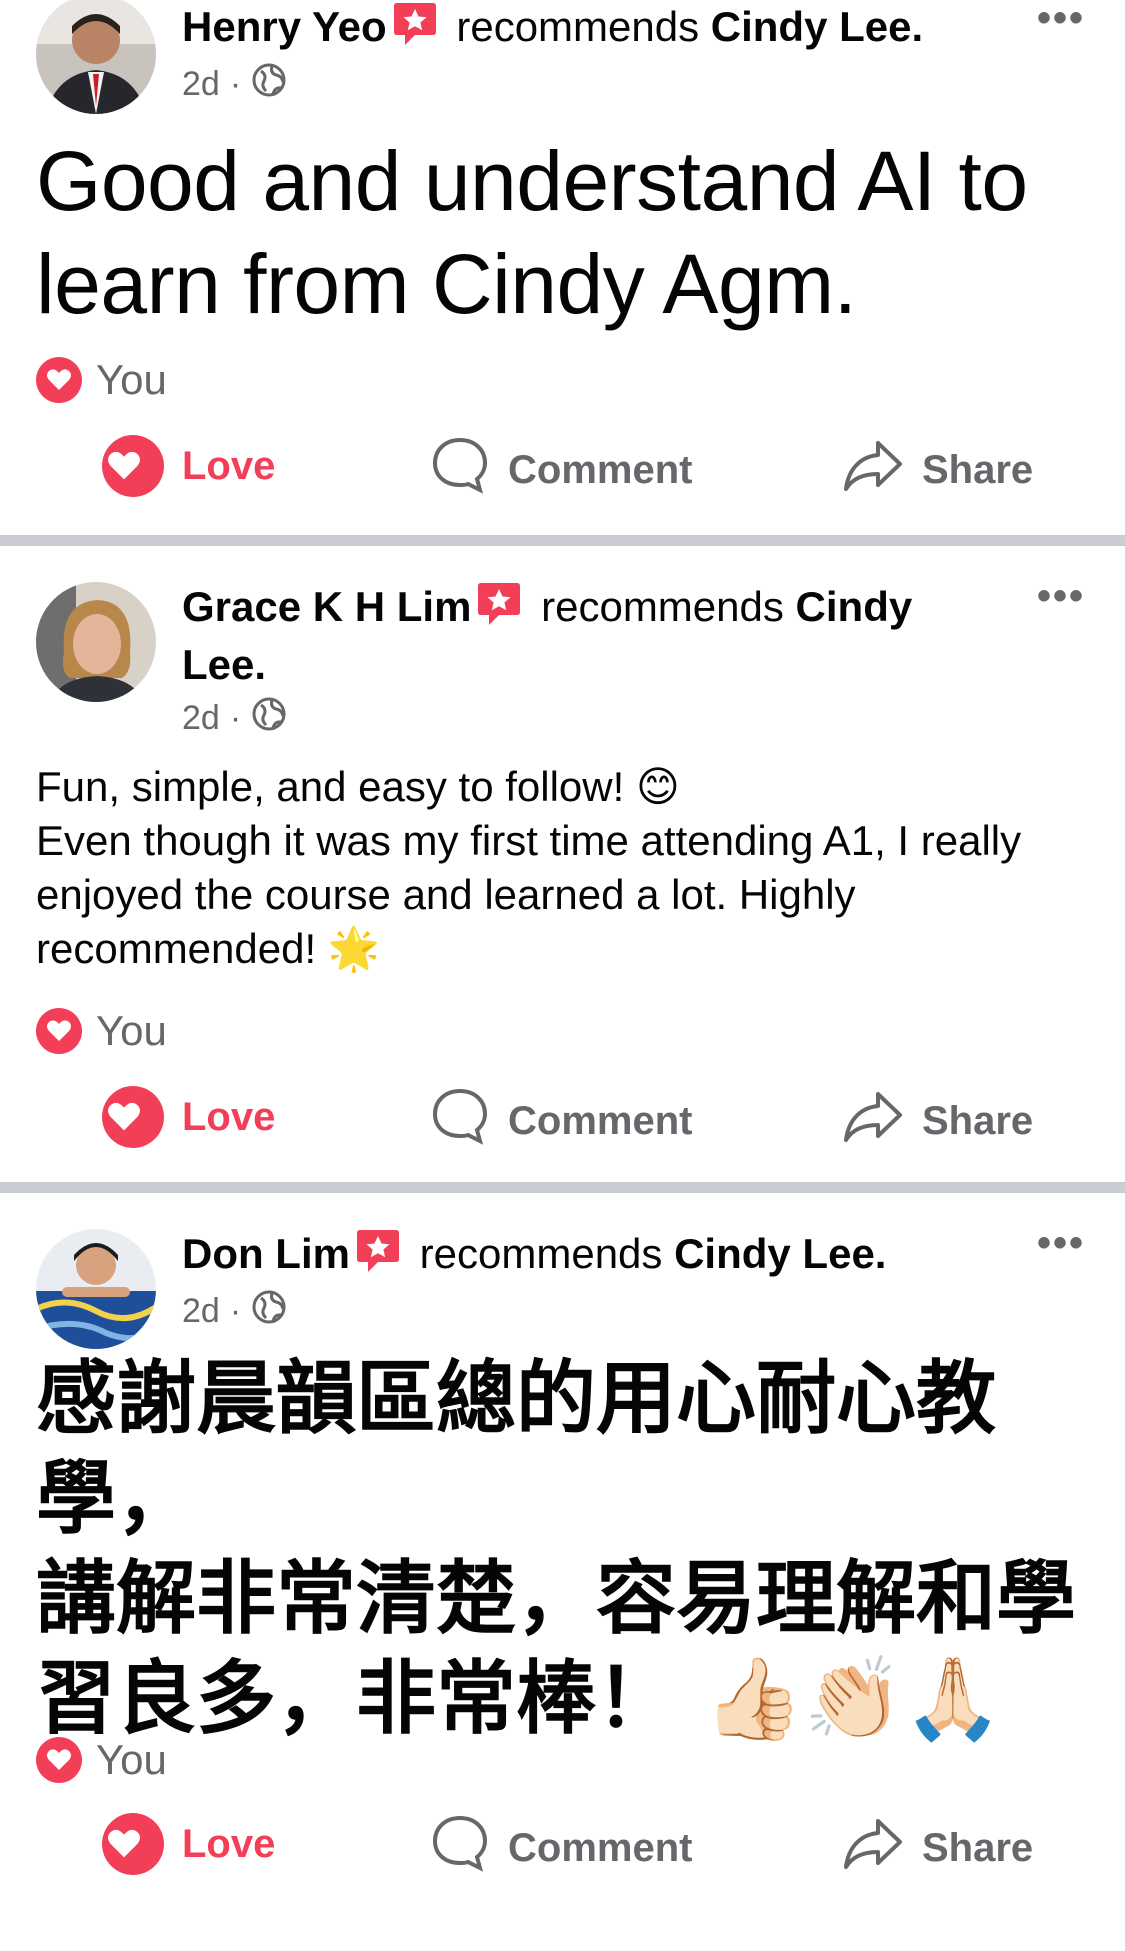 The width and height of the screenshot is (1125, 1951). Describe the element at coordinates (358, 786) in the screenshot. I see `post-text-line: Fun, simple, and easy to follow! 😊` at that location.